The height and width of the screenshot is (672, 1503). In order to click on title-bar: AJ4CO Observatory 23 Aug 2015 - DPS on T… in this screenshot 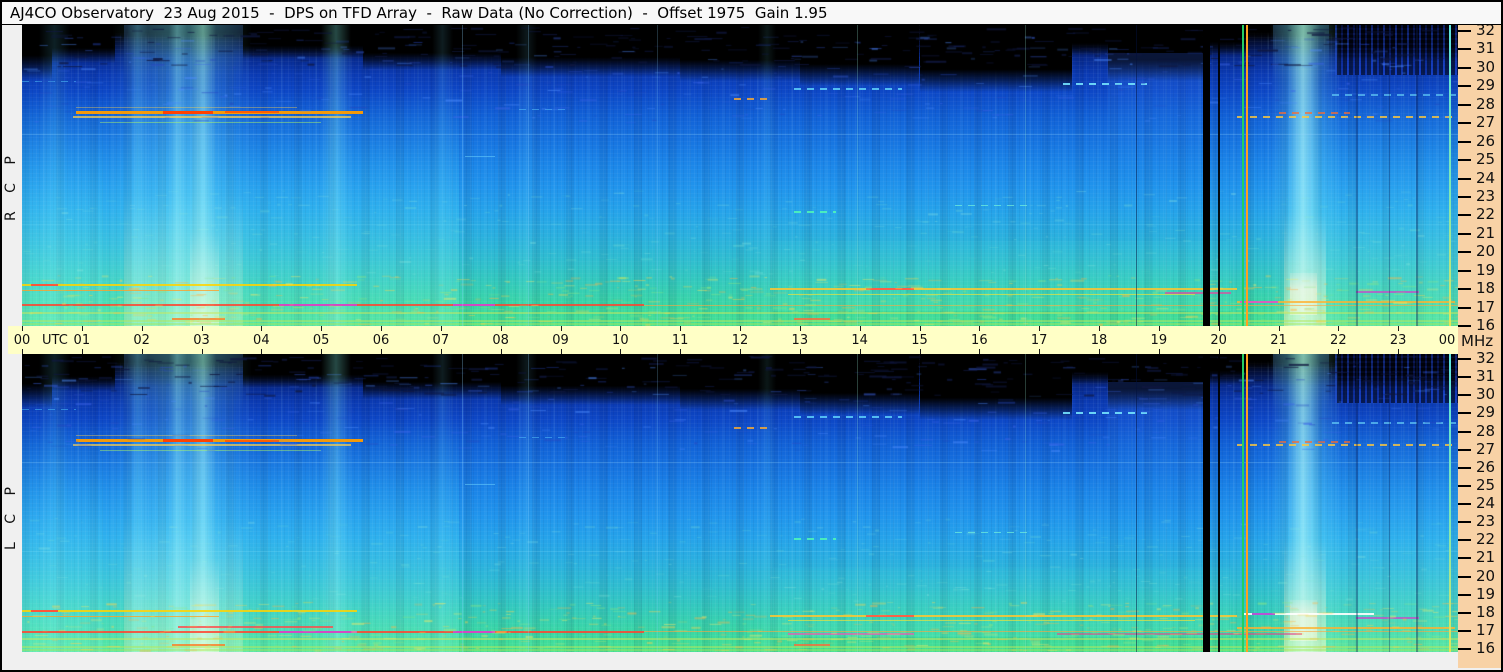, I will do `click(751, 13)`.